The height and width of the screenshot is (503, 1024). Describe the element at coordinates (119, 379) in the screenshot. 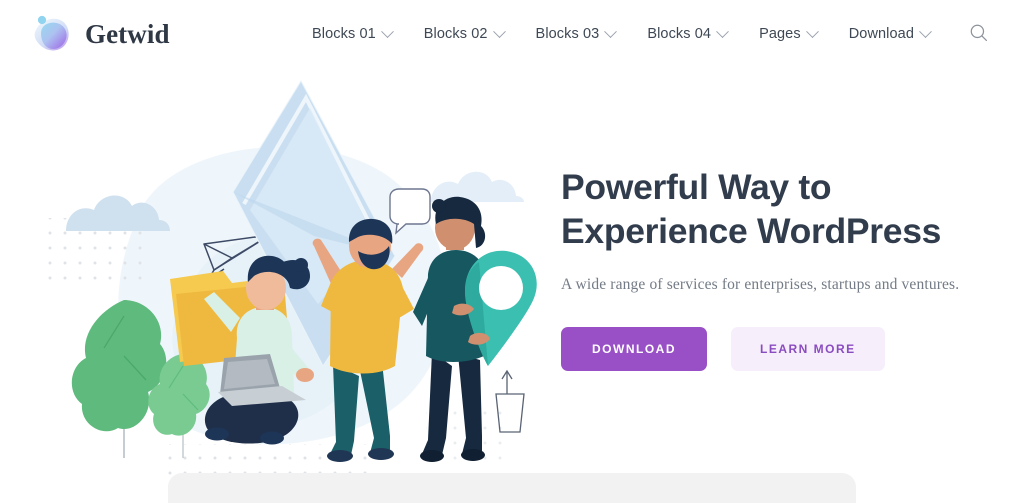

I see `tree-shape` at that location.